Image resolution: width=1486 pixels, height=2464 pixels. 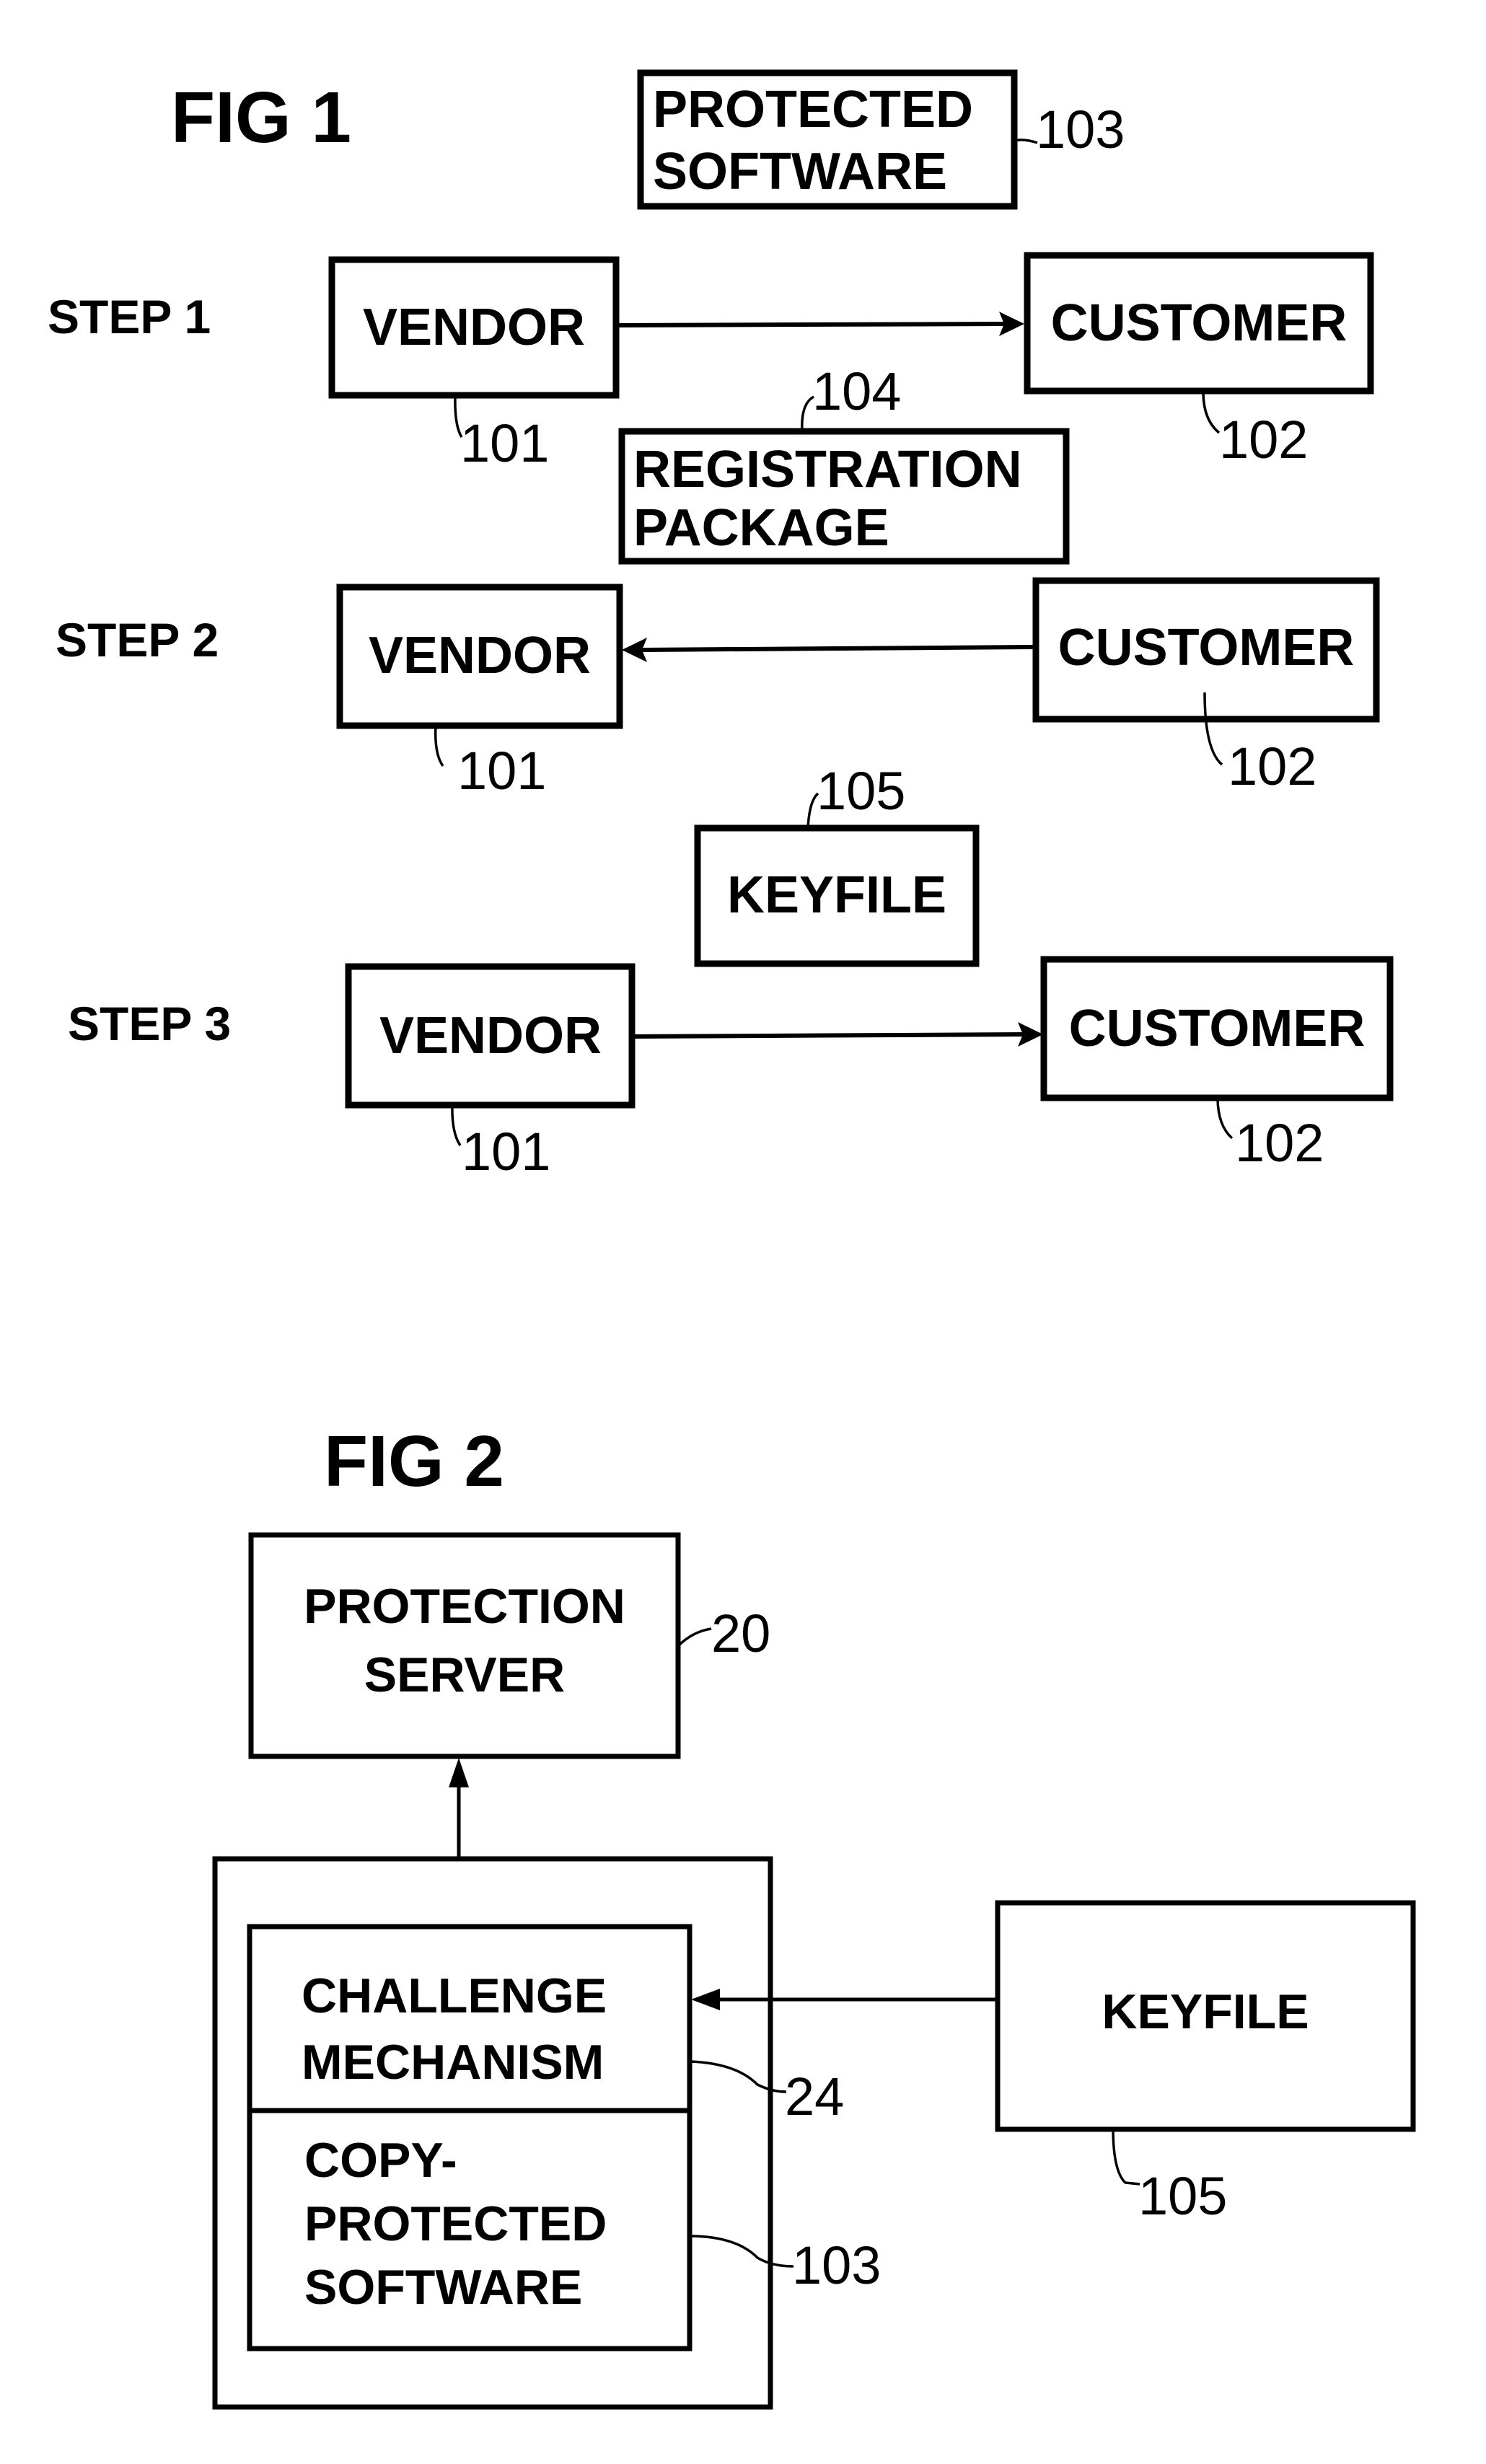 I want to click on copy-protected-software-line3: SOFTWARE, so click(x=443, y=2288).